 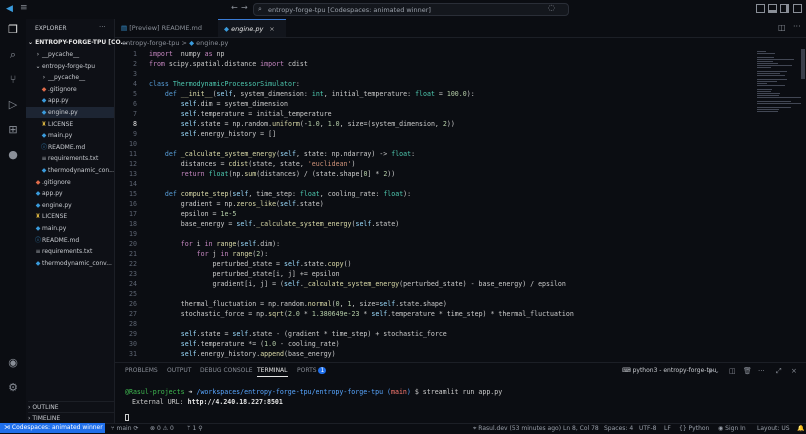 I want to click on code-line: 4 class ThermodynamicProcessorSimulator:, so click(x=435, y=84).